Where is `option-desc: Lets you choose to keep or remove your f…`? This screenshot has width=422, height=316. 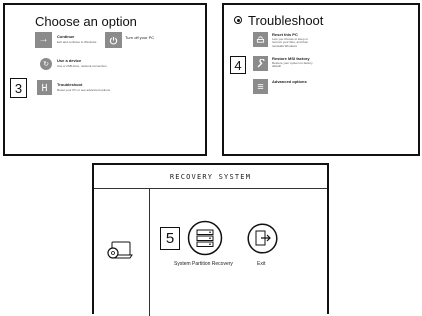
option-desc: Lets you choose to keep or remove your f… is located at coordinates (290, 42).